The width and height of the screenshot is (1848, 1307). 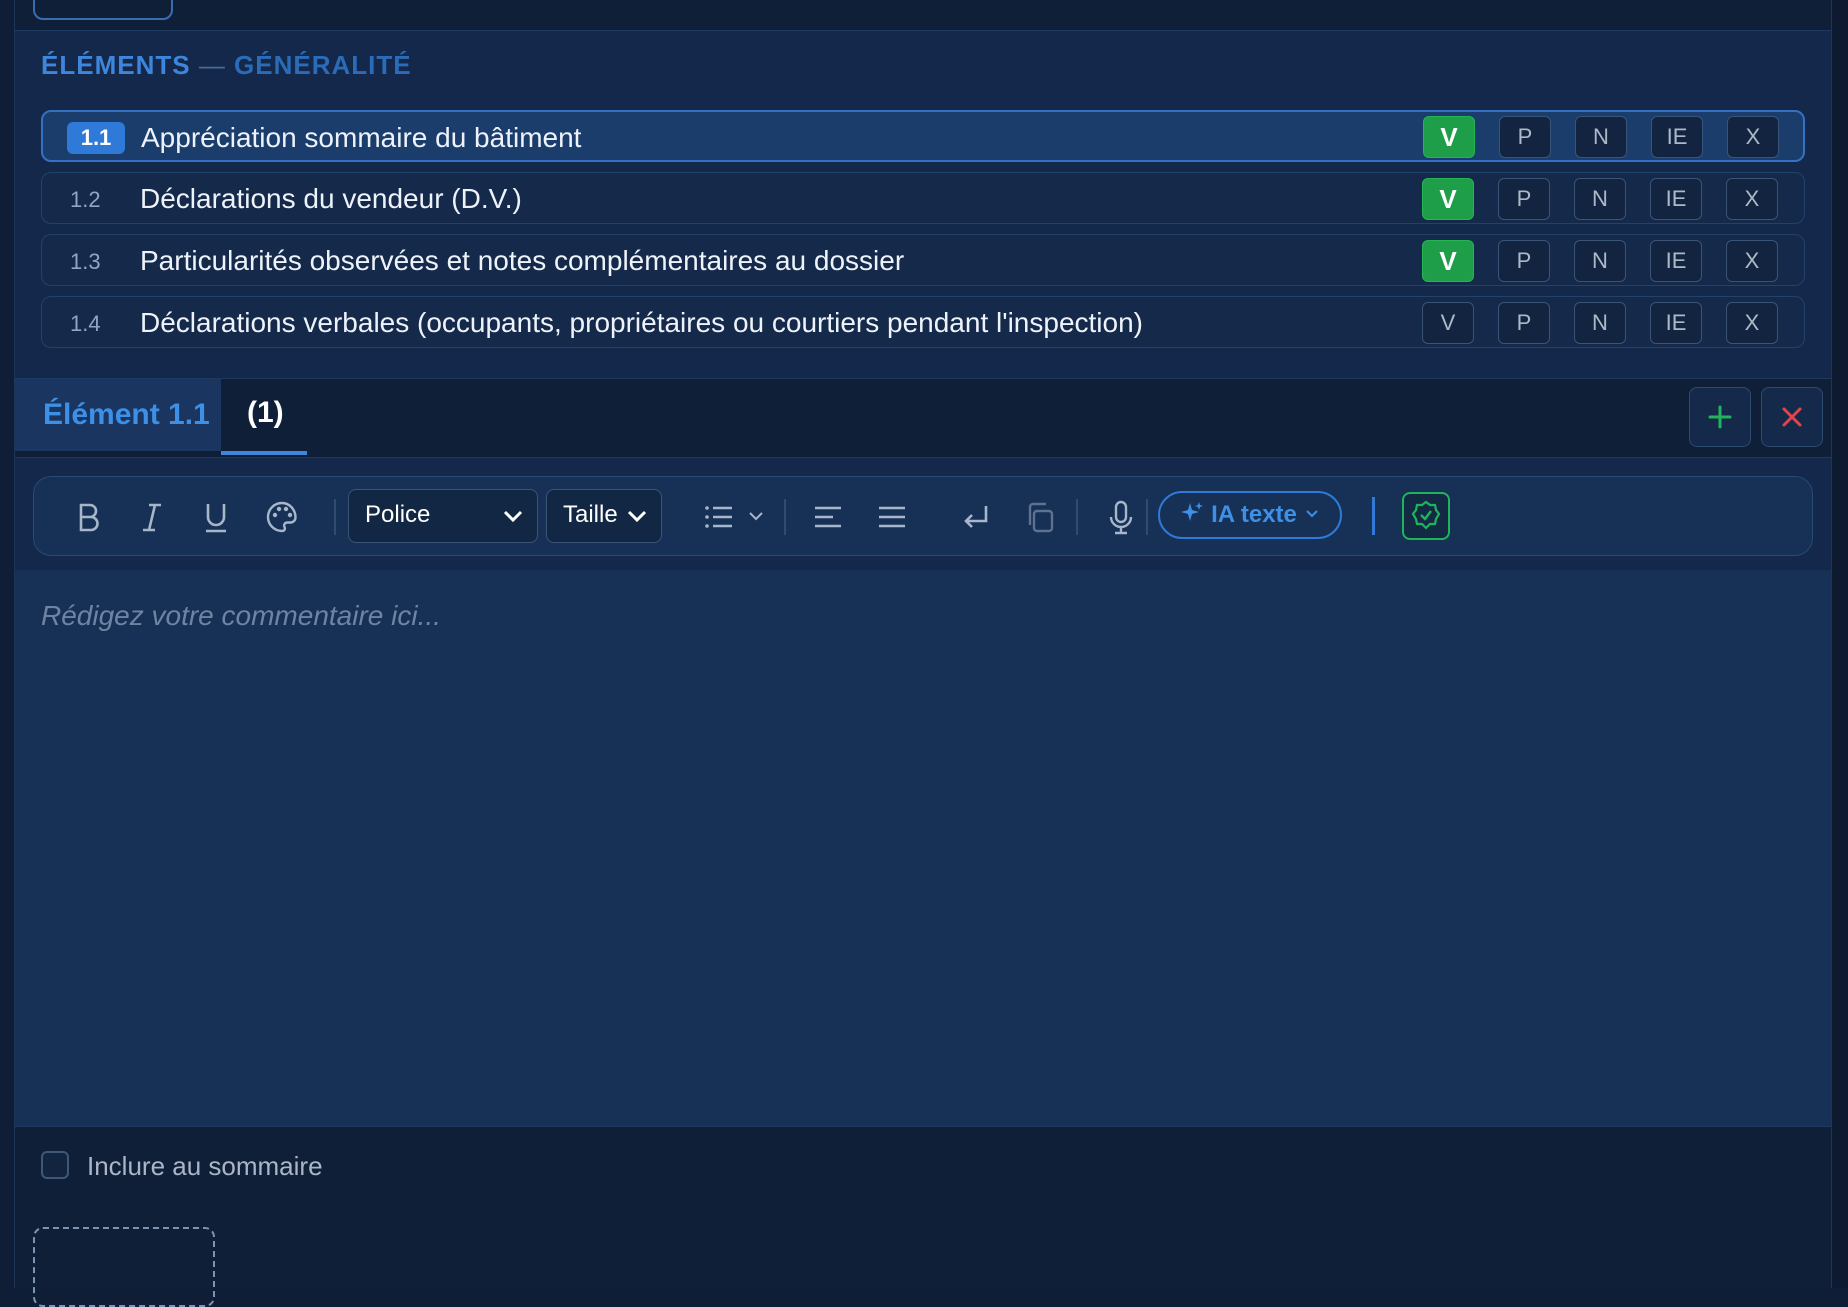 What do you see at coordinates (443, 516) in the screenshot?
I see `font-select: Police` at bounding box center [443, 516].